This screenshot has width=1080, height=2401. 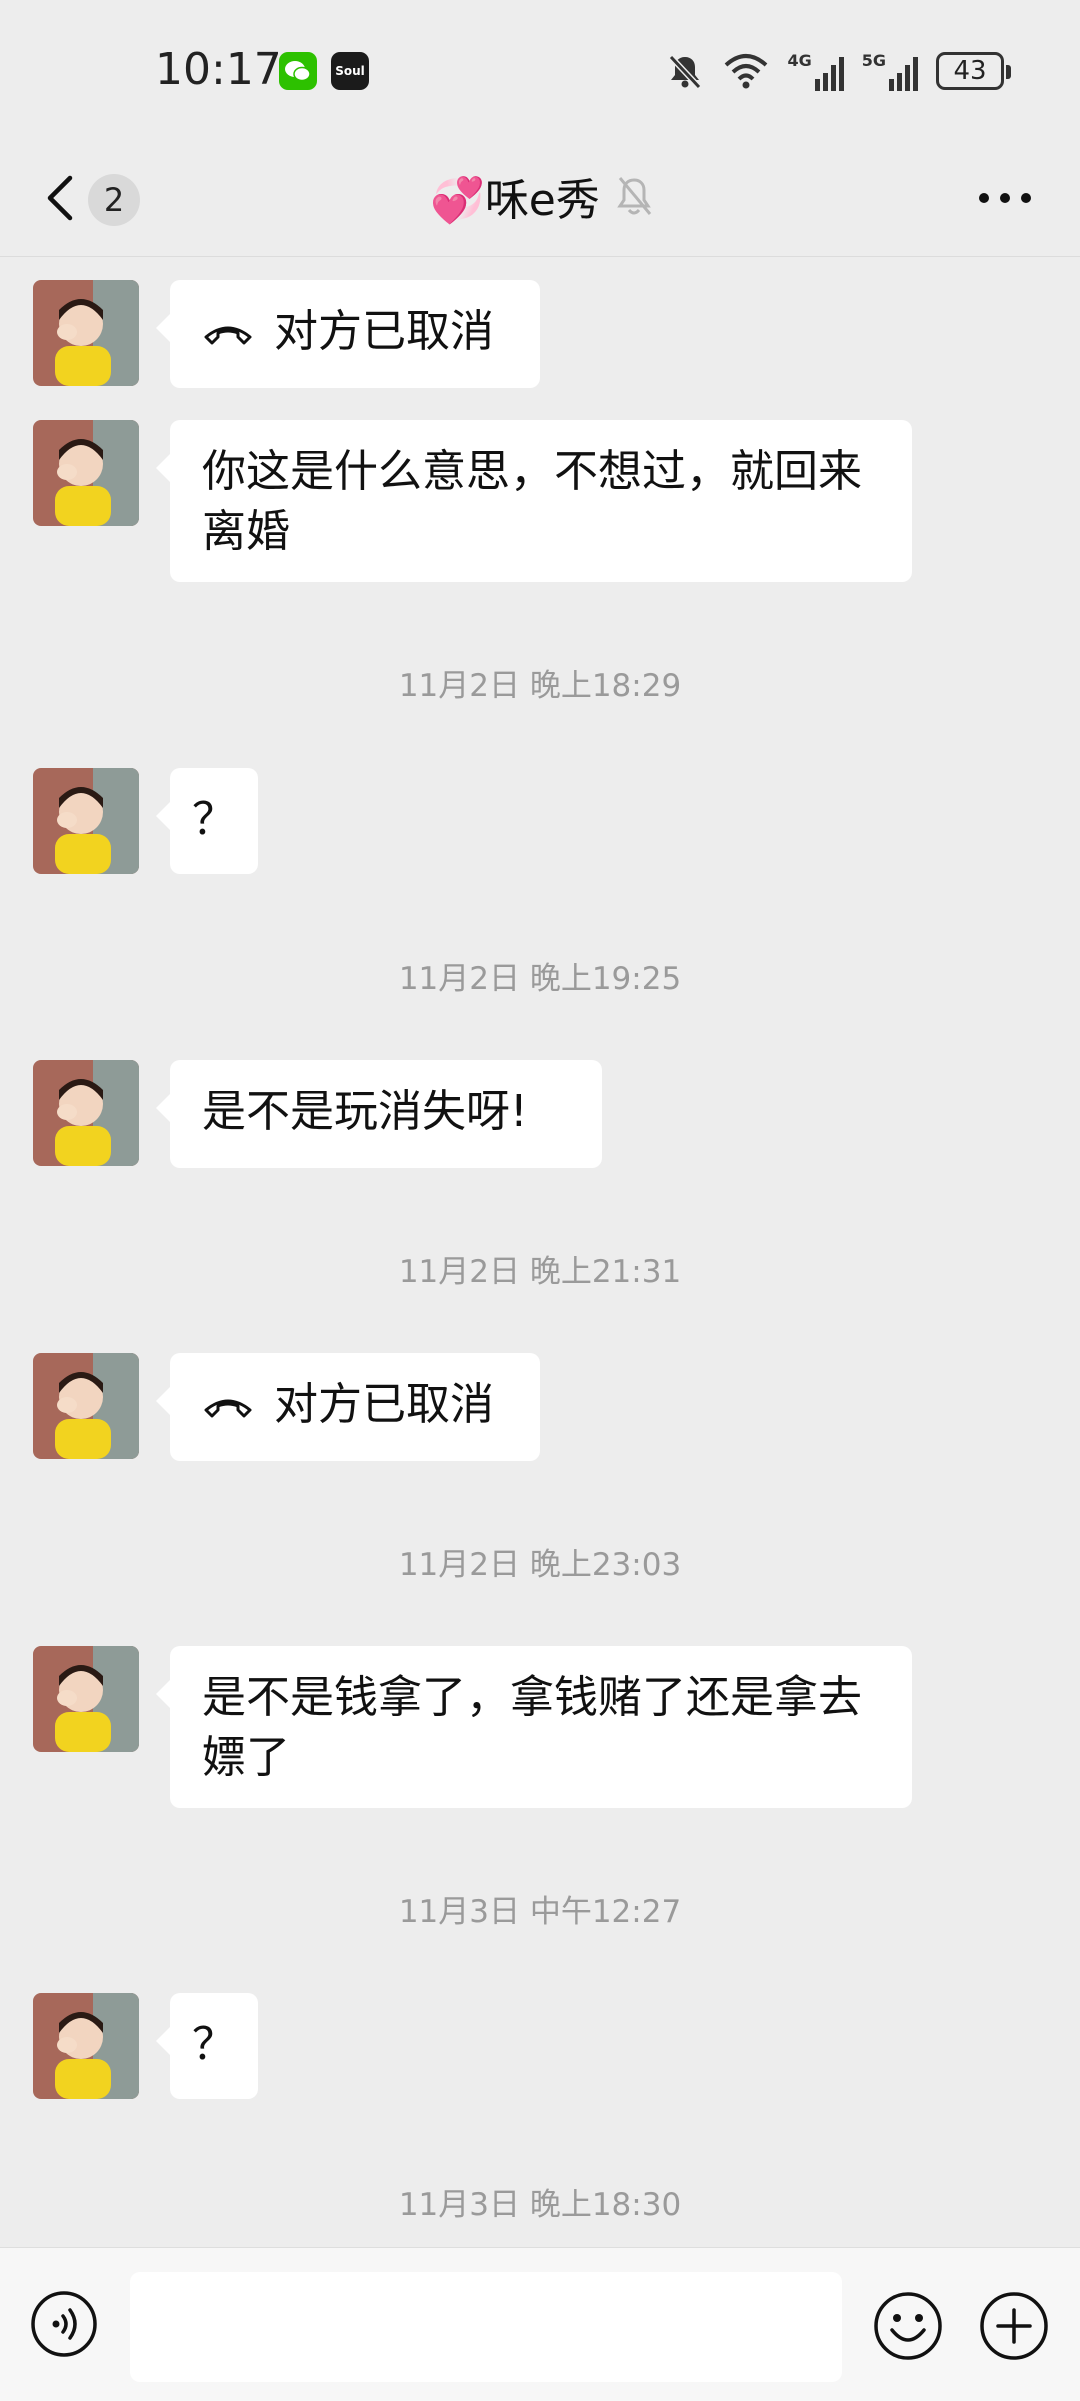 What do you see at coordinates (973, 71) in the screenshot?
I see `battery-indicator: 43` at bounding box center [973, 71].